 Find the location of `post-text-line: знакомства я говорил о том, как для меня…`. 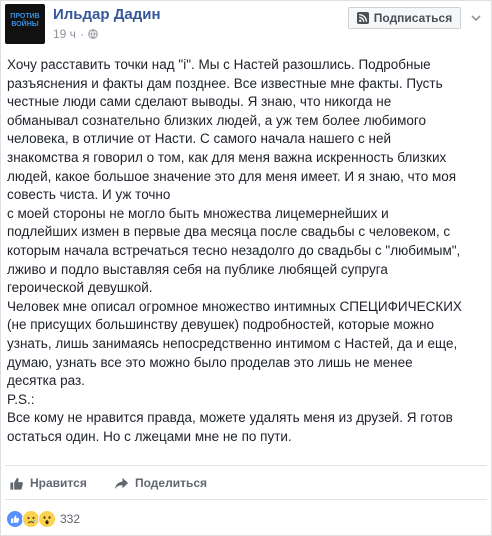

post-text-line: знакомства я говорил о том, как для меня… is located at coordinates (227, 157).